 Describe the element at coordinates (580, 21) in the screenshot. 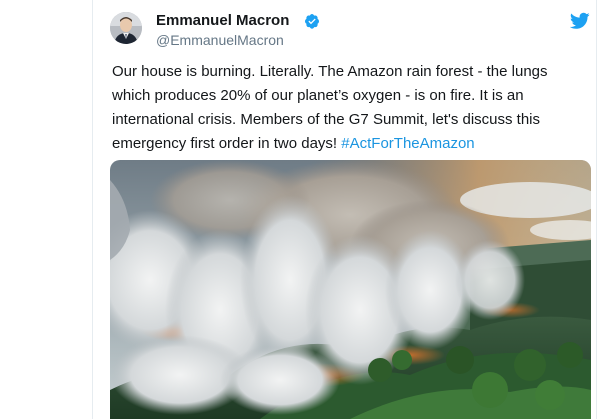

I see `twitter-bird-icon` at that location.